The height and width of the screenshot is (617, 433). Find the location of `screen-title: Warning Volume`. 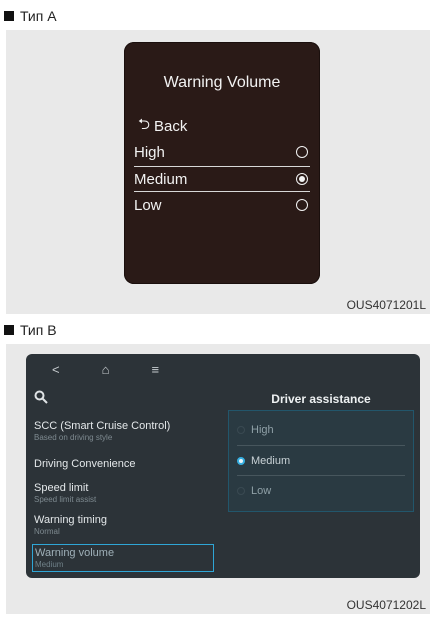

screen-title: Warning Volume is located at coordinates (222, 82).